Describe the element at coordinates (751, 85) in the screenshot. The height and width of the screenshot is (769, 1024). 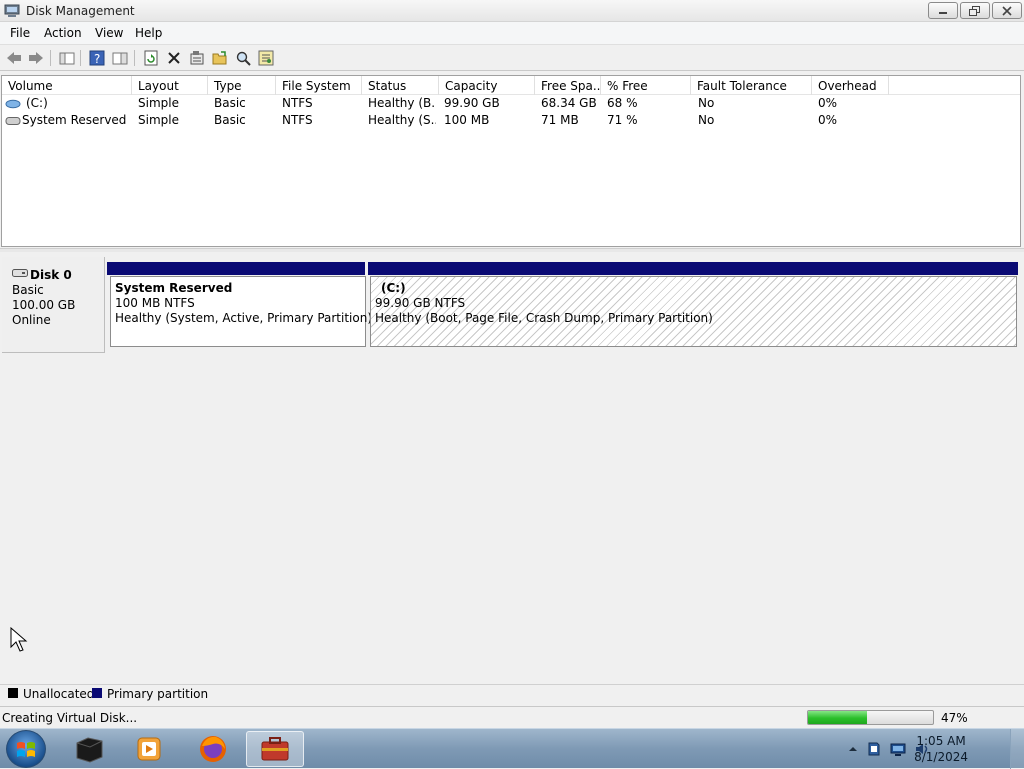
I see `column-header-fault-tolerance: Fault Tolerance` at that location.